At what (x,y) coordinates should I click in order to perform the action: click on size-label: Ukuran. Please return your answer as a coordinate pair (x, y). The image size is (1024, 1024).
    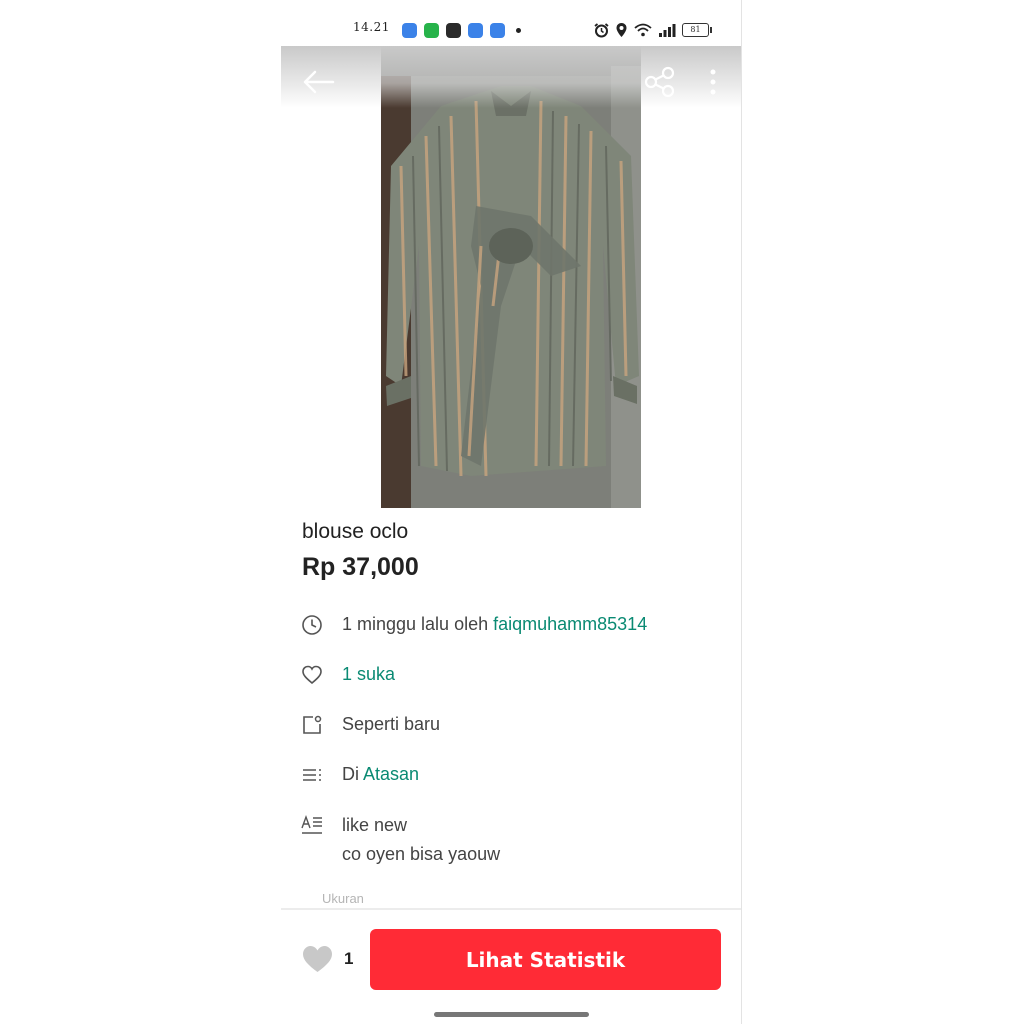
    Looking at the image, I should click on (343, 898).